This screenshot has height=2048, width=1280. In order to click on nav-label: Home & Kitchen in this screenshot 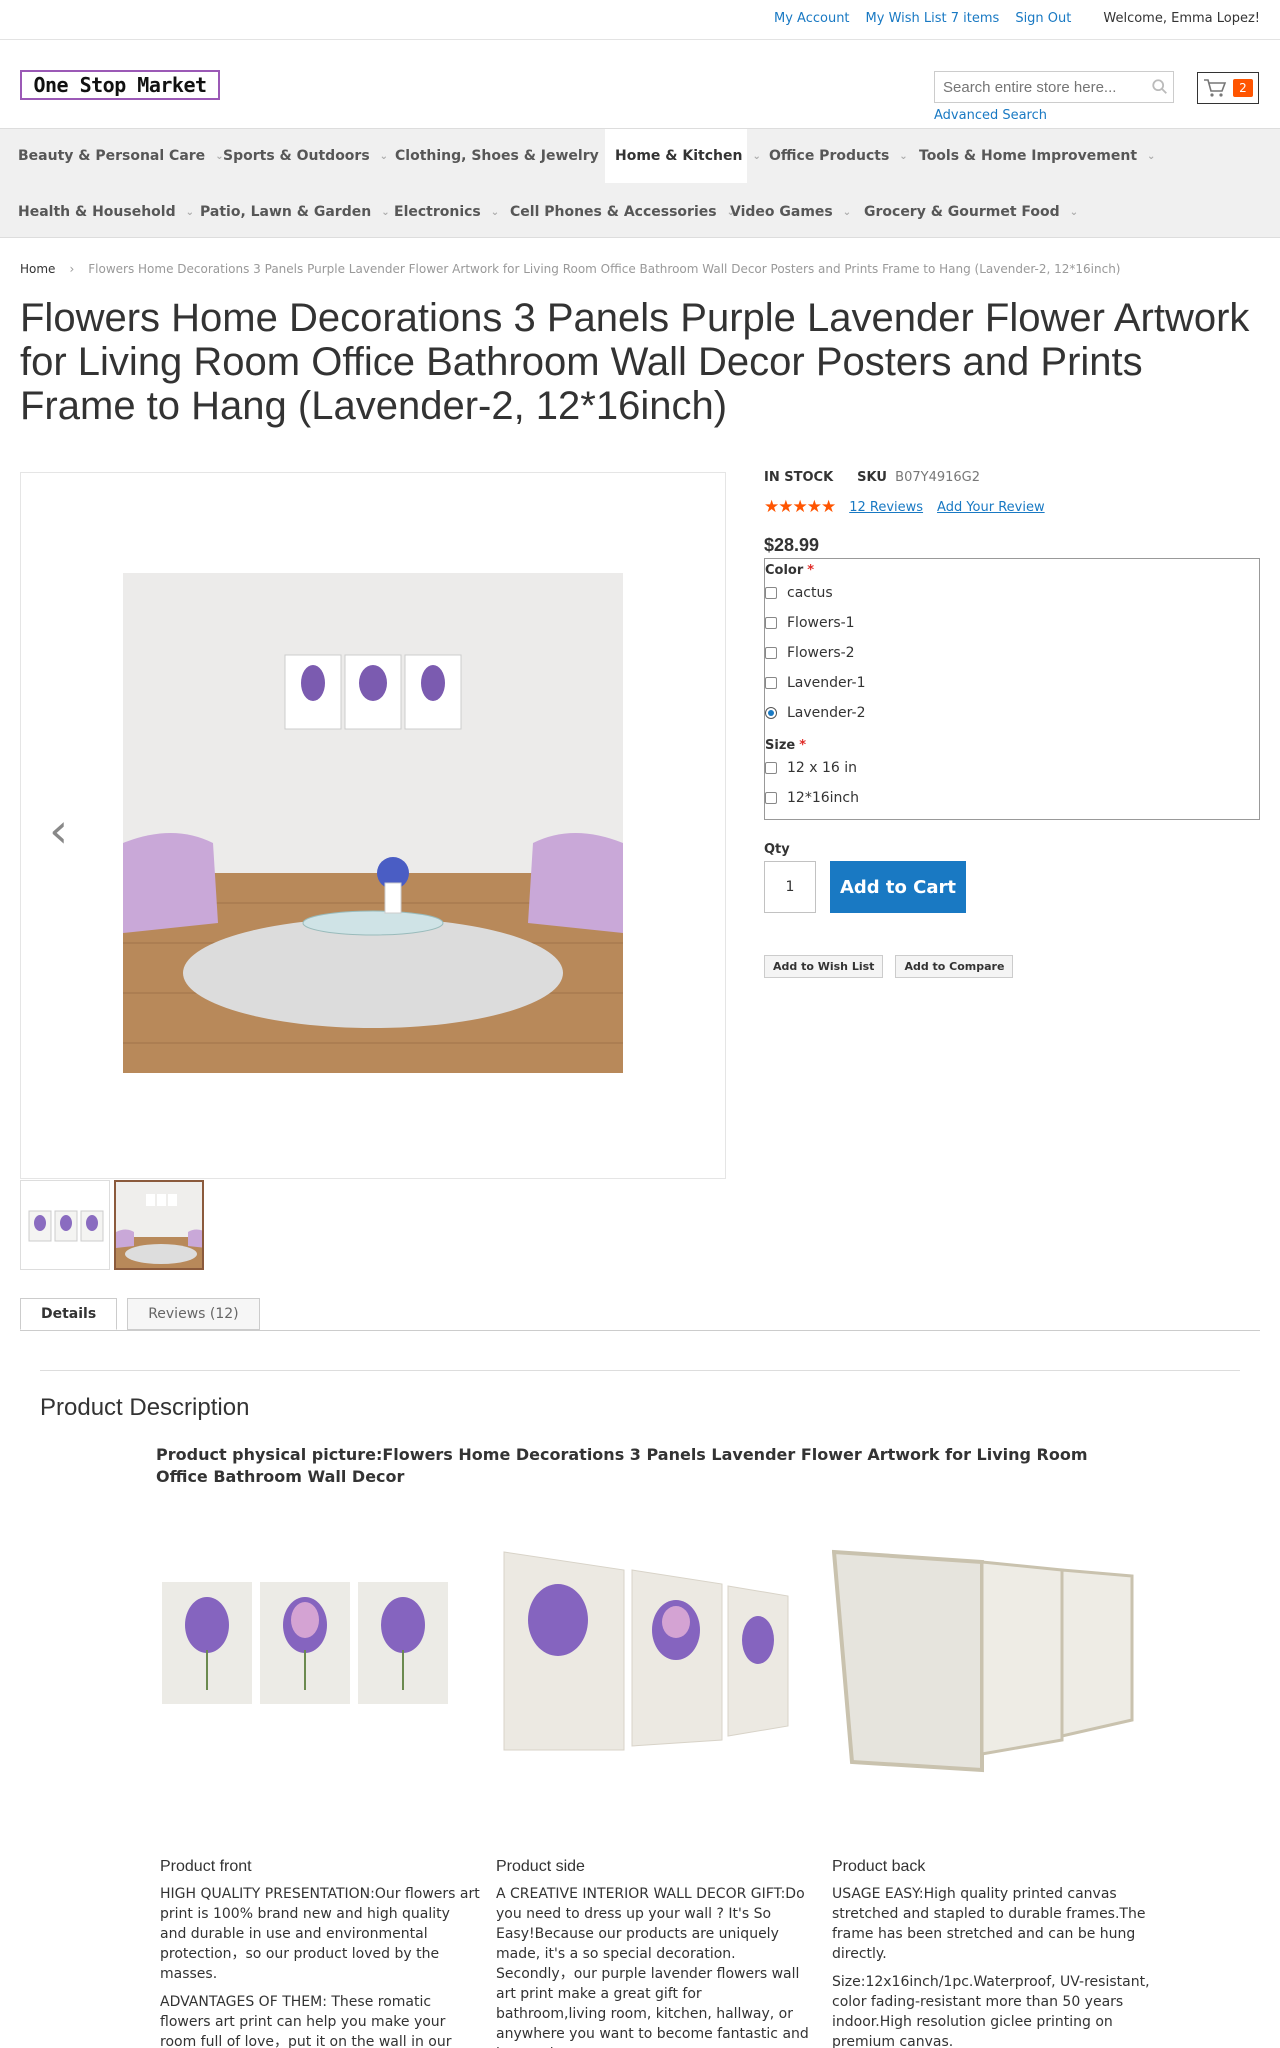, I will do `click(679, 156)`.